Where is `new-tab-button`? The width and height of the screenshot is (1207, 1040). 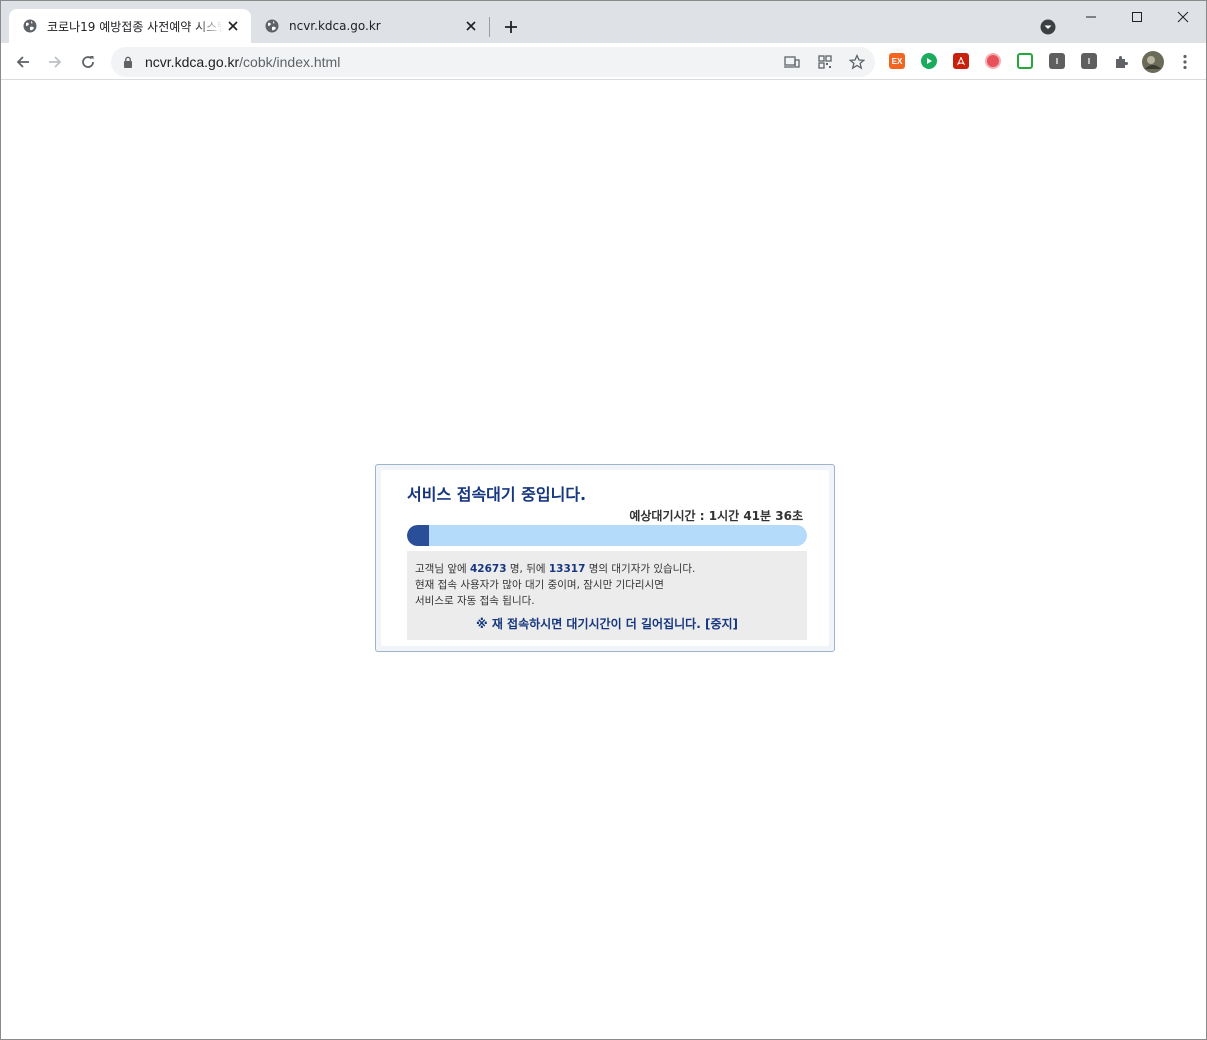
new-tab-button is located at coordinates (511, 27).